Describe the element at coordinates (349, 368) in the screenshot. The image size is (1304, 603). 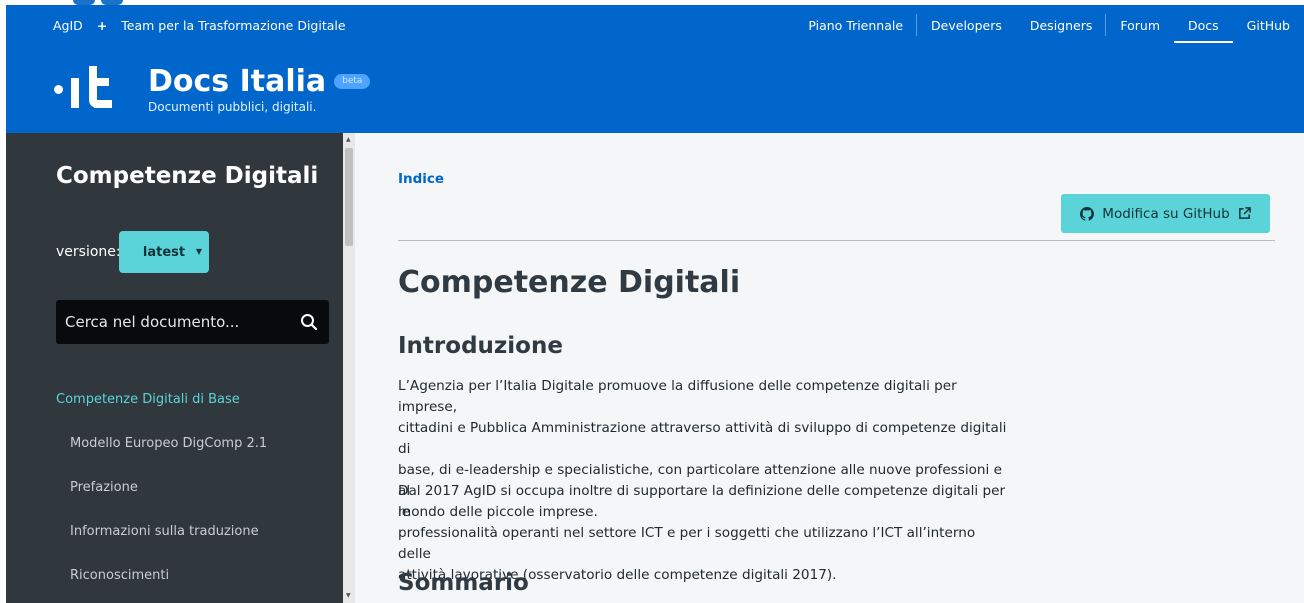
I see `sidebar-scrollbar: ▲ ▼` at that location.